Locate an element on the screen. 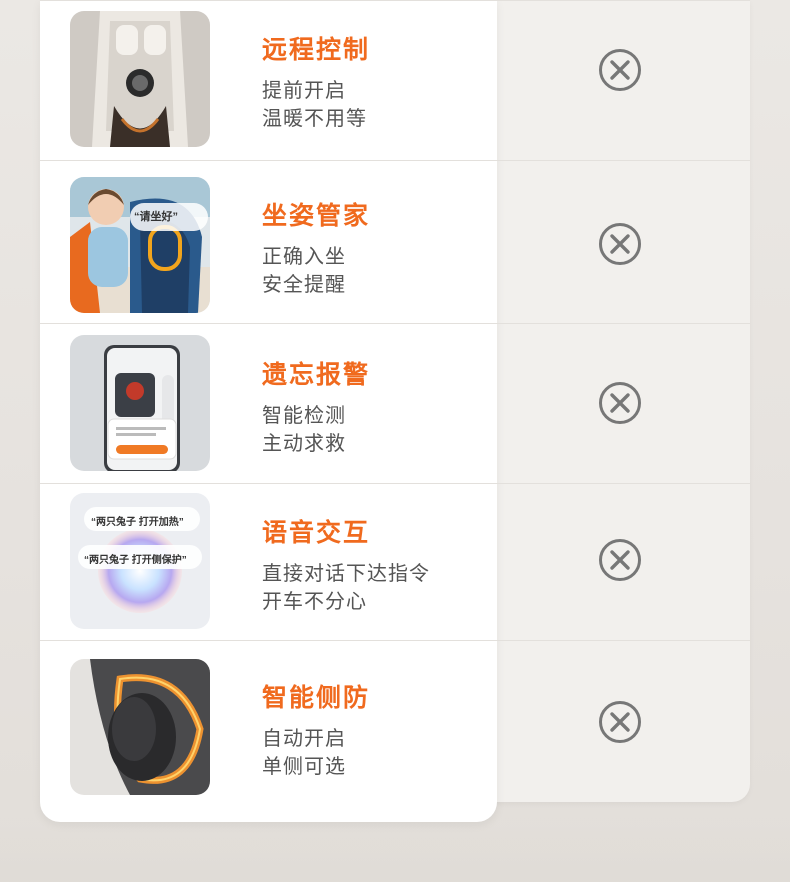 This screenshot has width=790, height=882. feature-desc-line: 自动开启 is located at coordinates (304, 739).